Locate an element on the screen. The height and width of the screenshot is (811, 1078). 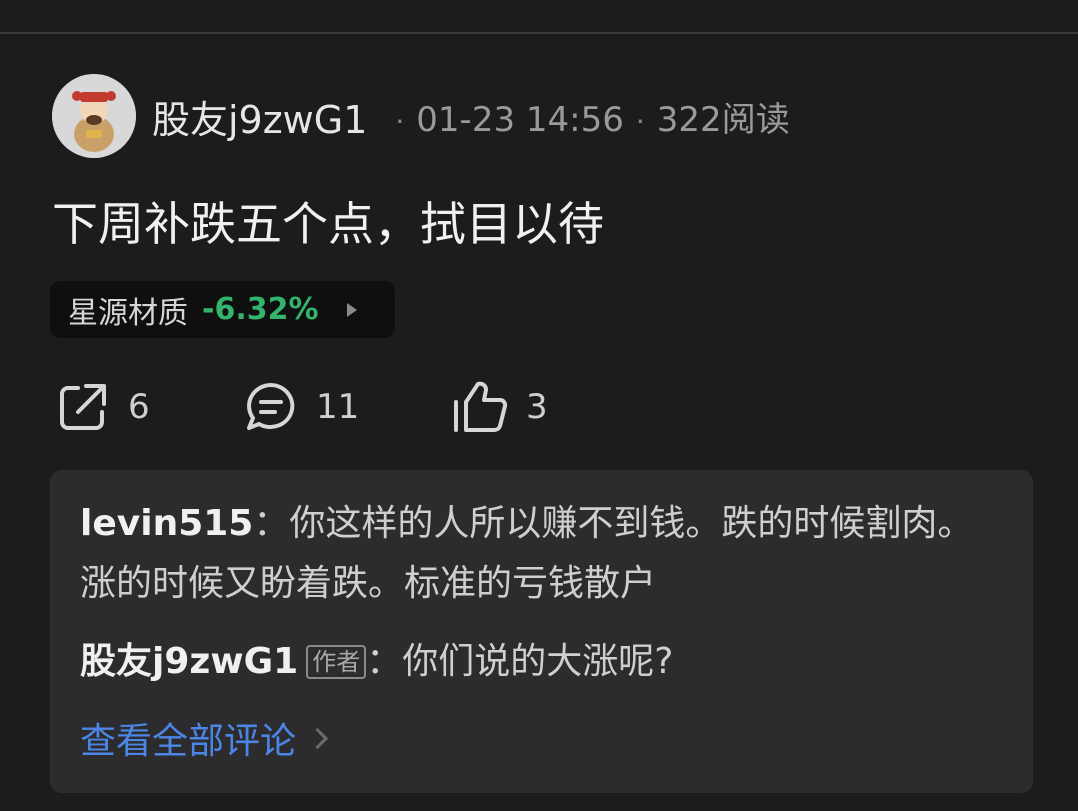
post-meta: · 01-23 14:56 · 322阅读 is located at coordinates (586, 116).